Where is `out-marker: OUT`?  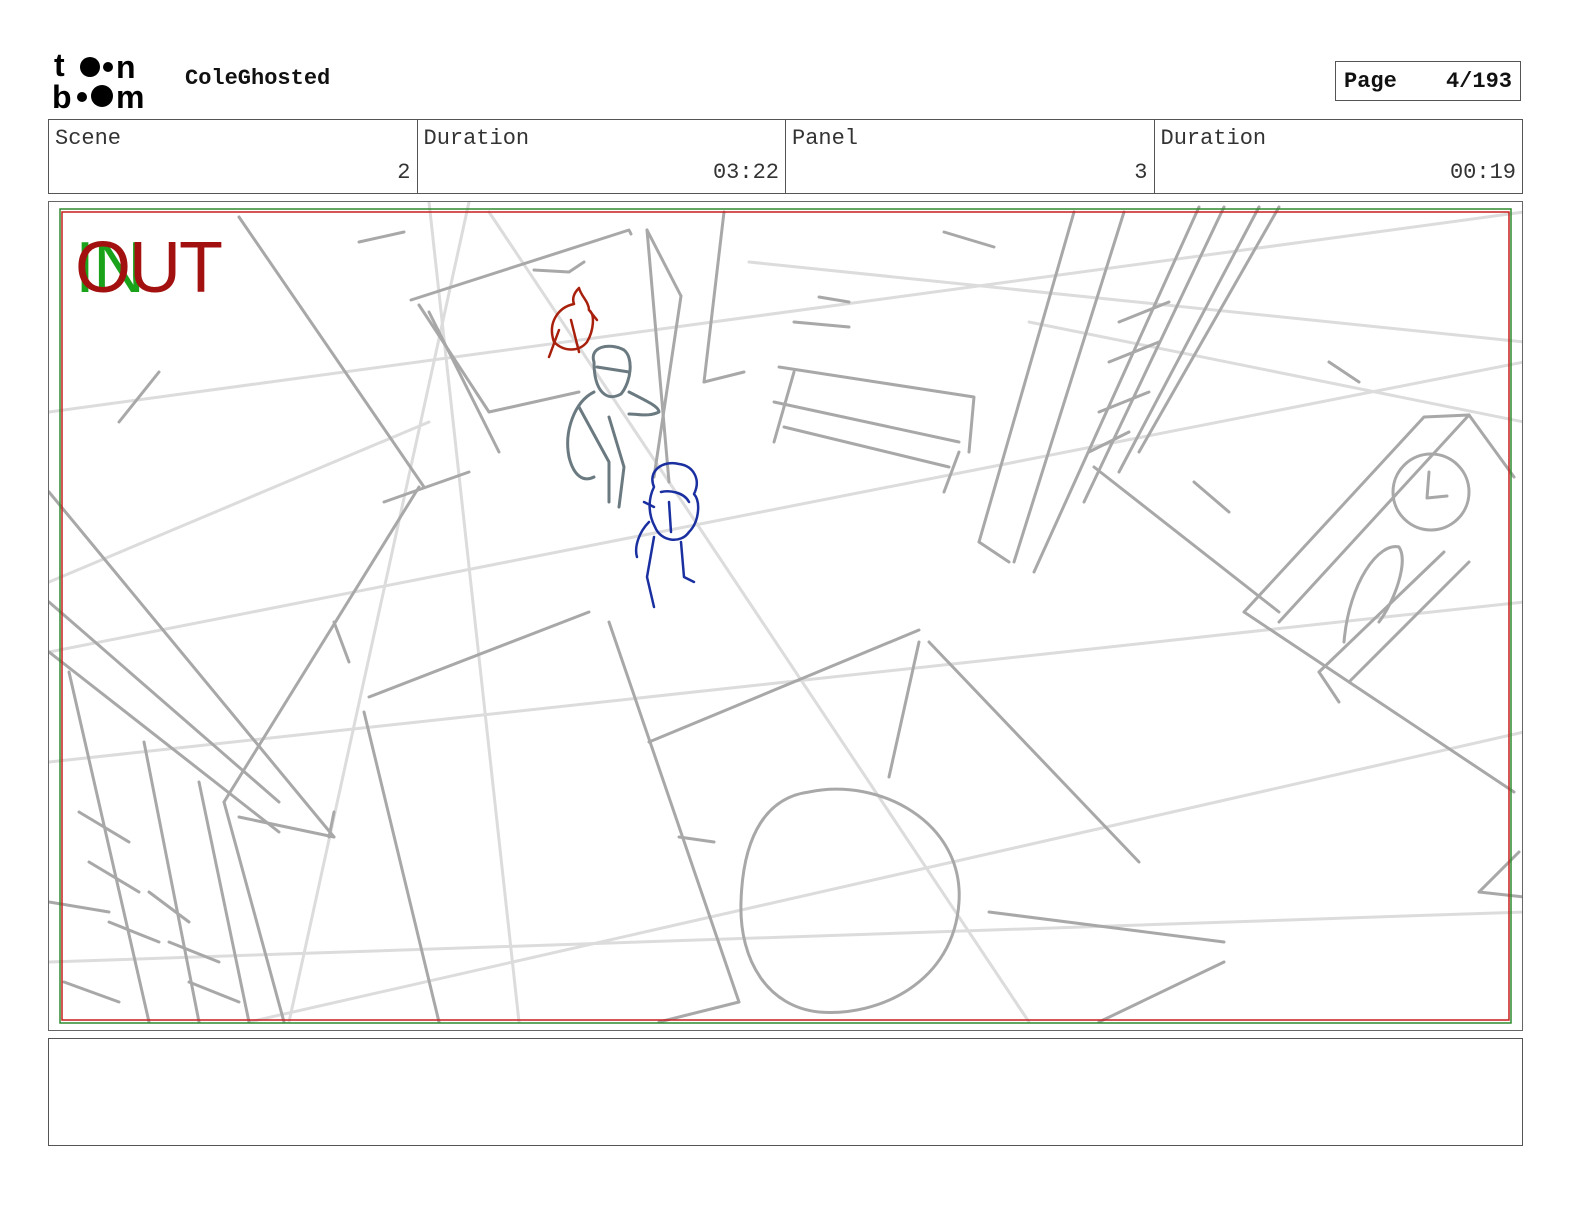 out-marker: OUT is located at coordinates (149, 268).